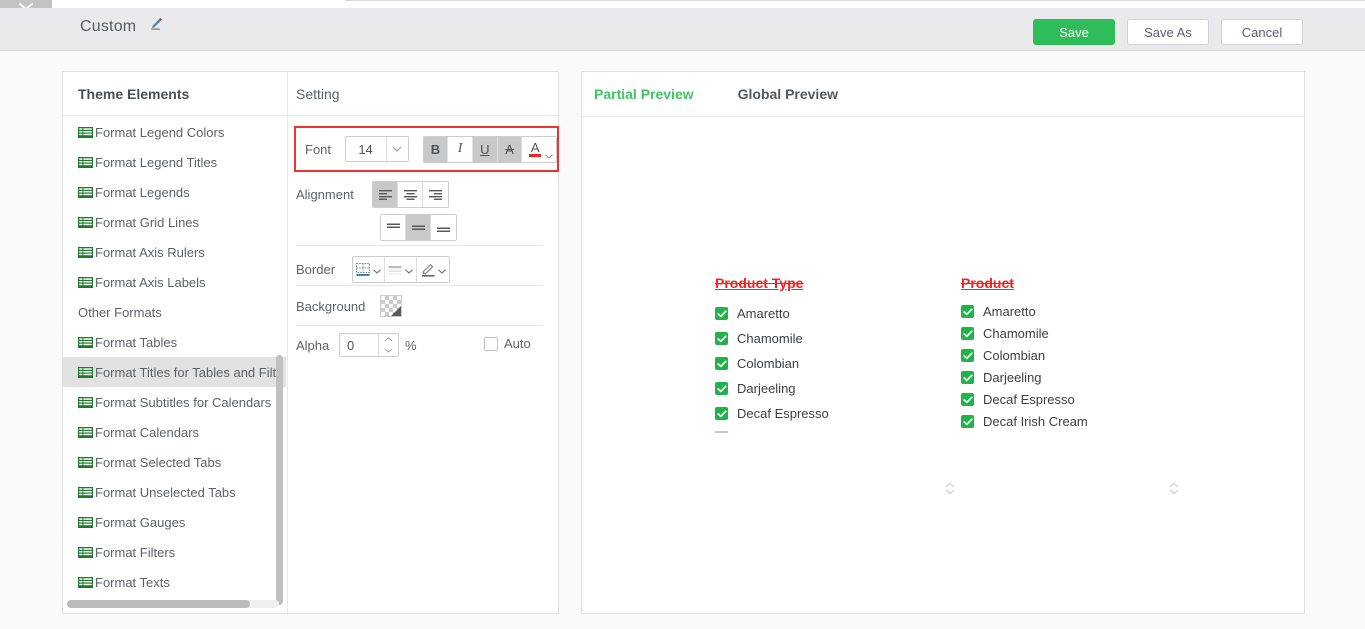 The width and height of the screenshot is (1365, 629). I want to click on sidebar-item-format-axis-rulers: Format Axis Rulers, so click(174, 252).